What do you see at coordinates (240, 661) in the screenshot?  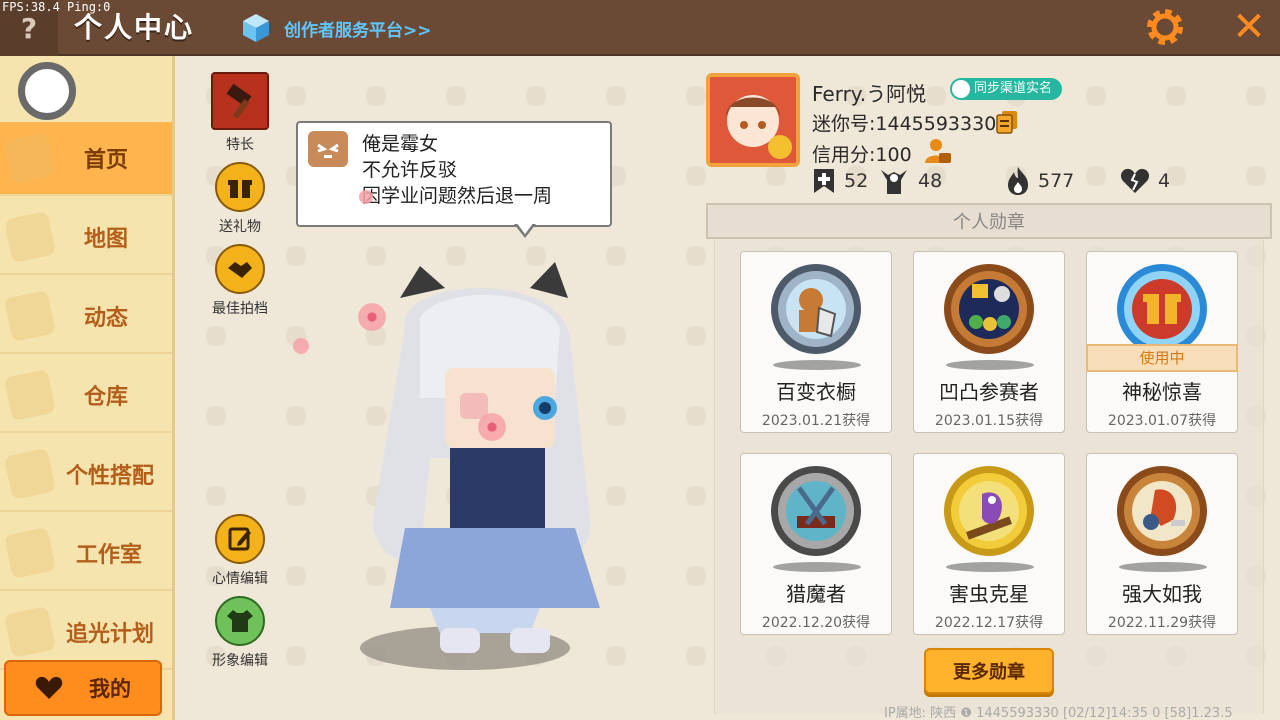 I see `look-edit-label: 形象编辑` at bounding box center [240, 661].